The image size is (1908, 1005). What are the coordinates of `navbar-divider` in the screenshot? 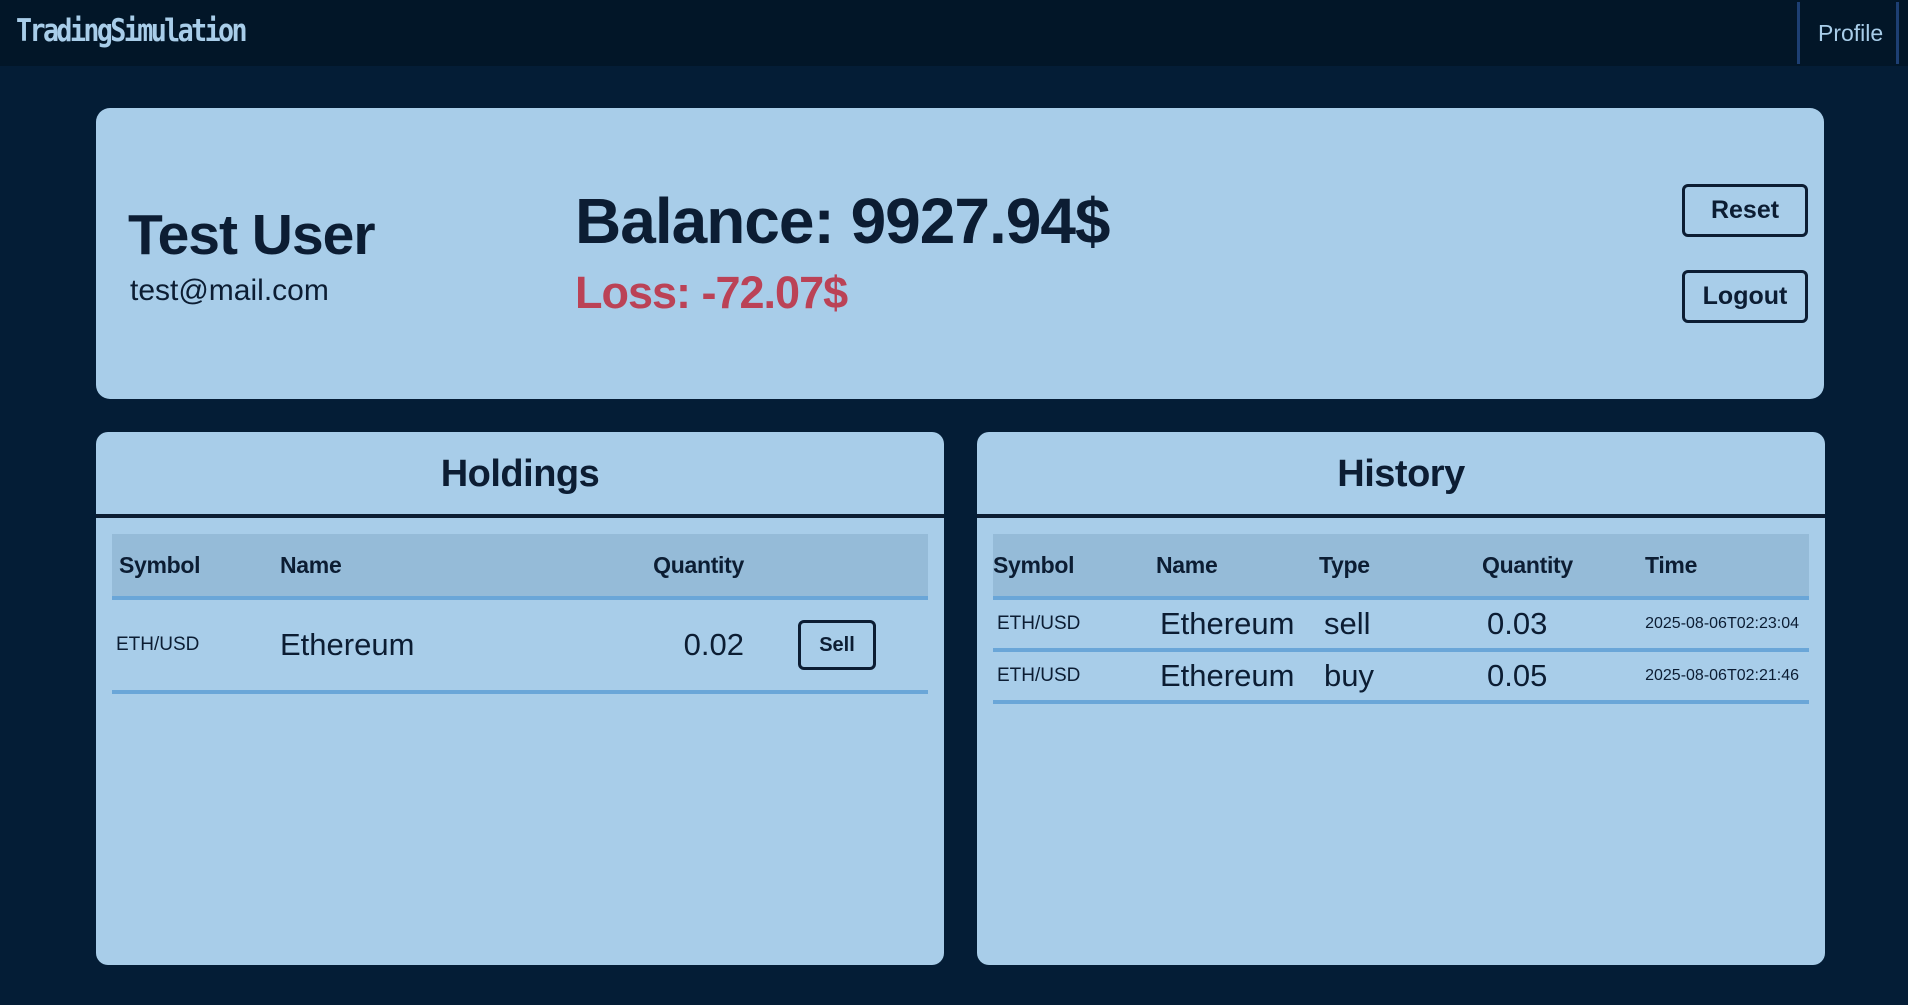 It's located at (1798, 33).